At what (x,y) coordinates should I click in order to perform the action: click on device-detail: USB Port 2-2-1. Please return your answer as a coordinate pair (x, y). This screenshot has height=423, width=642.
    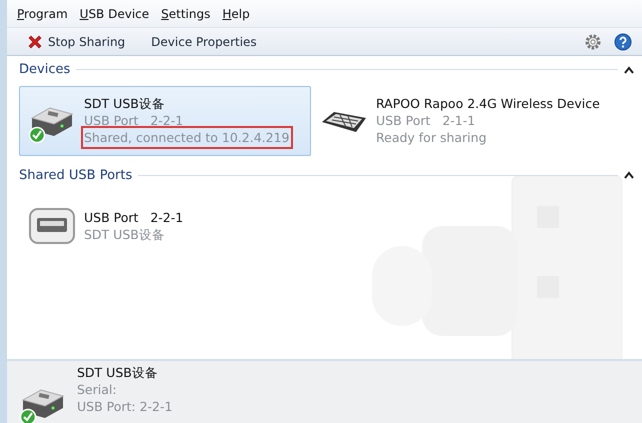
    Looking at the image, I should click on (134, 120).